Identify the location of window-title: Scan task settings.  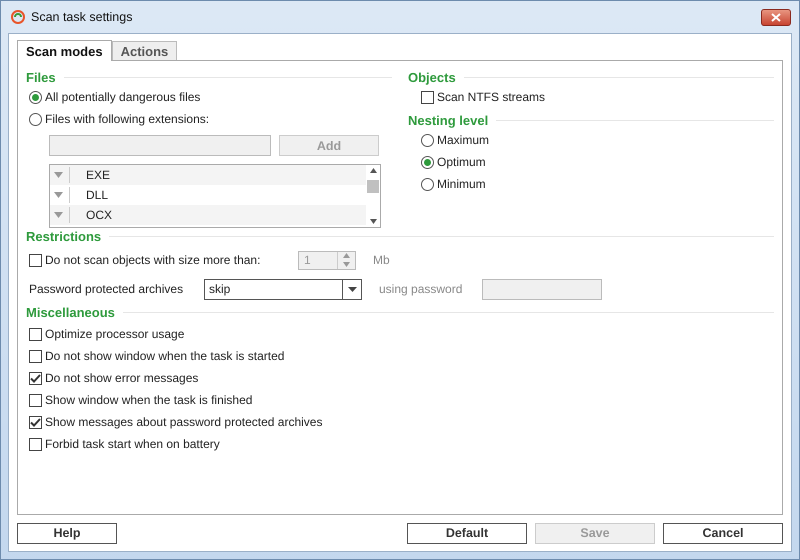
(81, 17).